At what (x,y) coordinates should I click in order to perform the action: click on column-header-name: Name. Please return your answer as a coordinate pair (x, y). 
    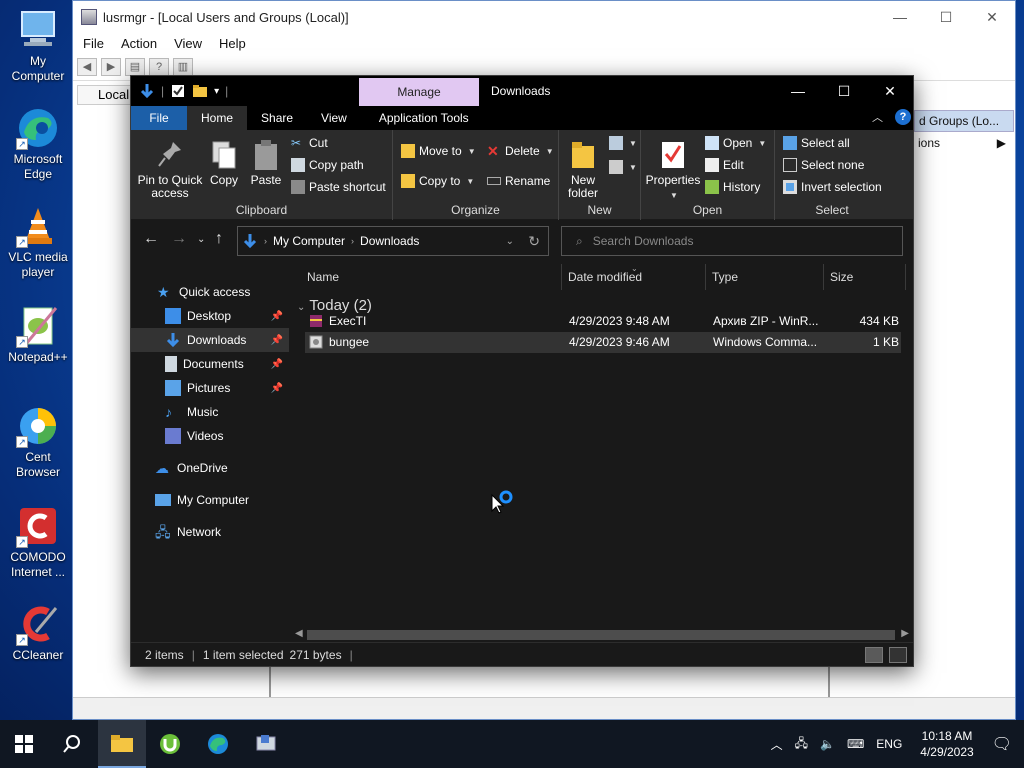
    Looking at the image, I should click on (431, 277).